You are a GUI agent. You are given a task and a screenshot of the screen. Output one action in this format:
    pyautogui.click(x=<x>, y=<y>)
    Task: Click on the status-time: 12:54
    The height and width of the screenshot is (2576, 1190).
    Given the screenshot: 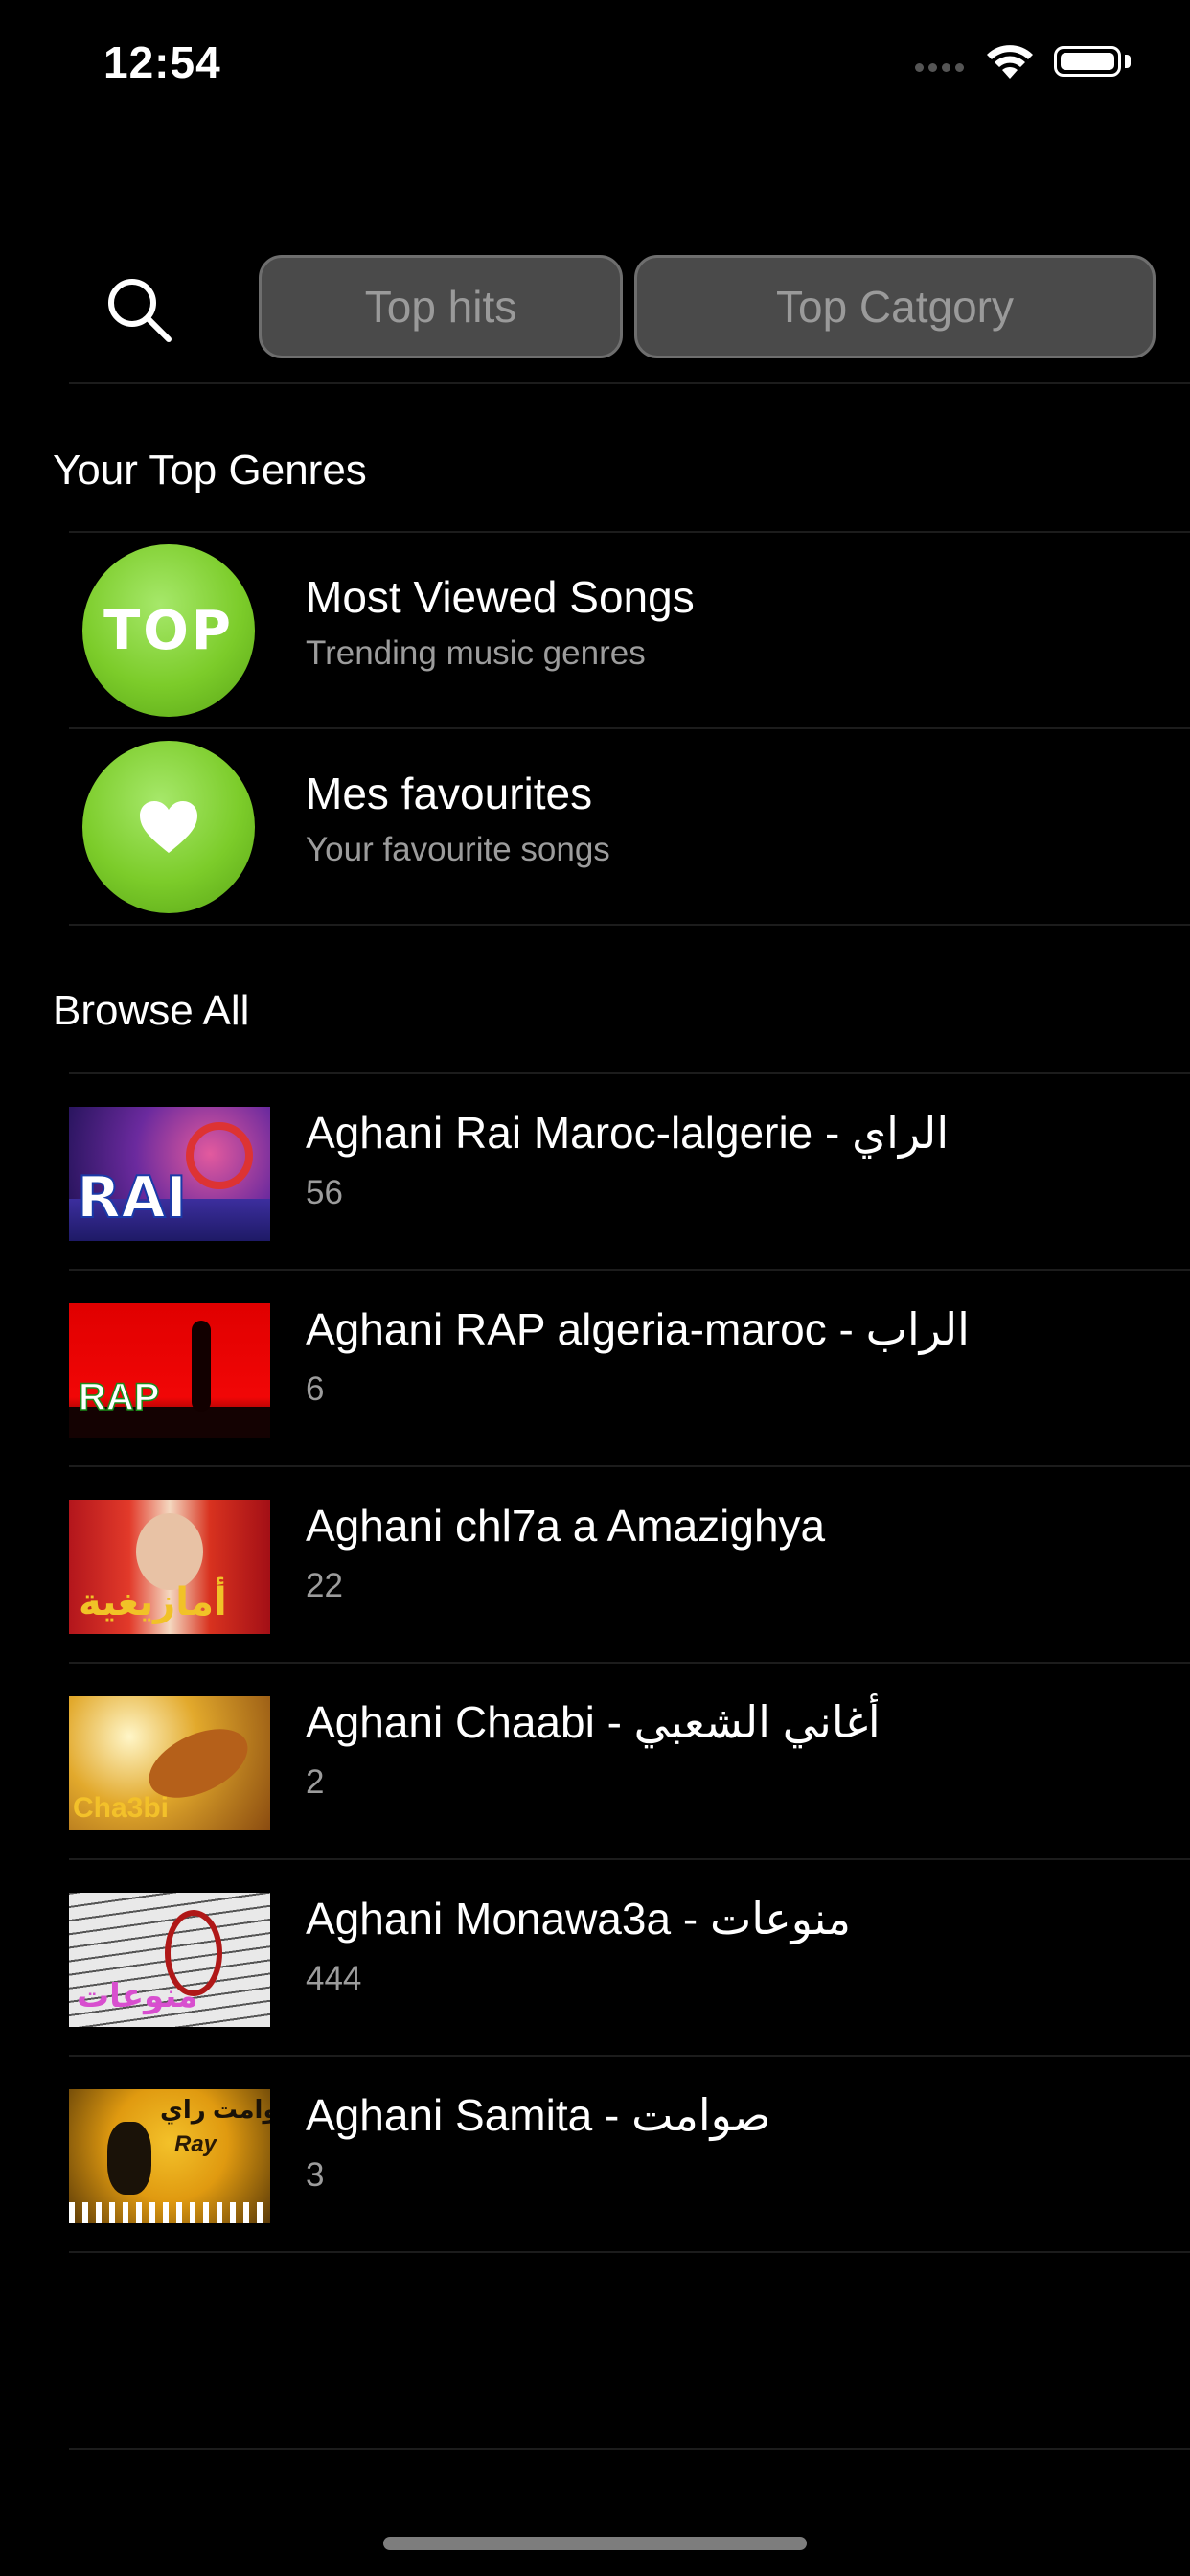 What is the action you would take?
    pyautogui.click(x=162, y=62)
    